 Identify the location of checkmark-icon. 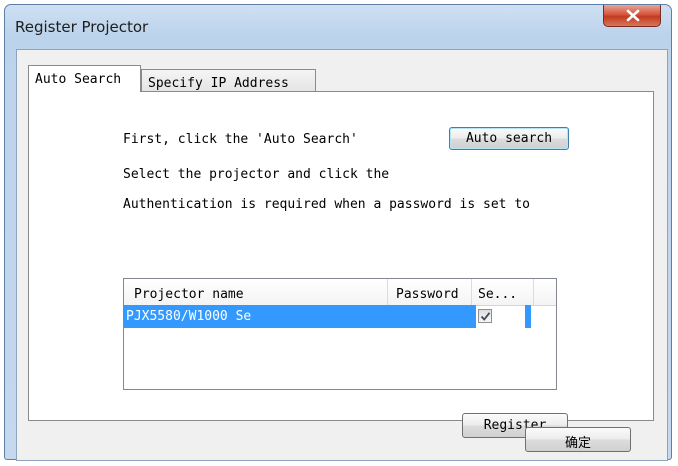
(485, 316).